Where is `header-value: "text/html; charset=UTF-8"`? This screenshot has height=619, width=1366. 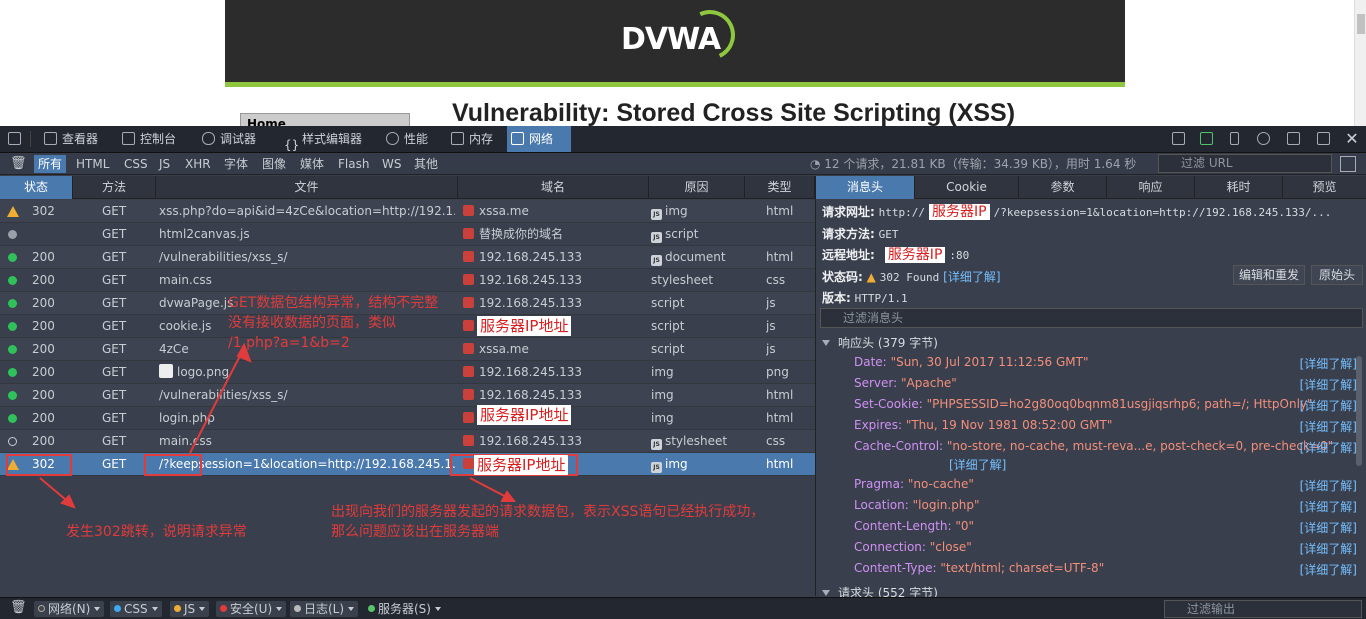
header-value: "text/html; charset=UTF-8" is located at coordinates (1022, 568).